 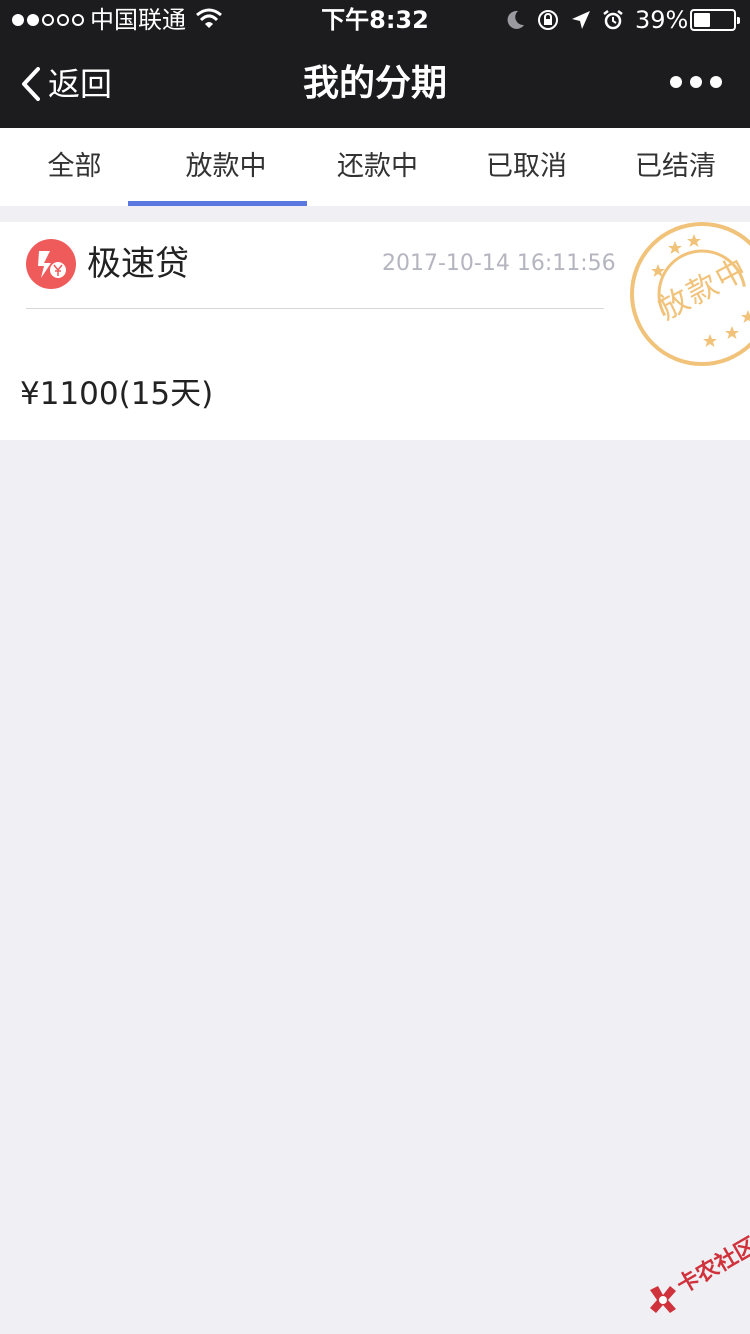 I want to click on moon-icon, so click(x=515, y=19).